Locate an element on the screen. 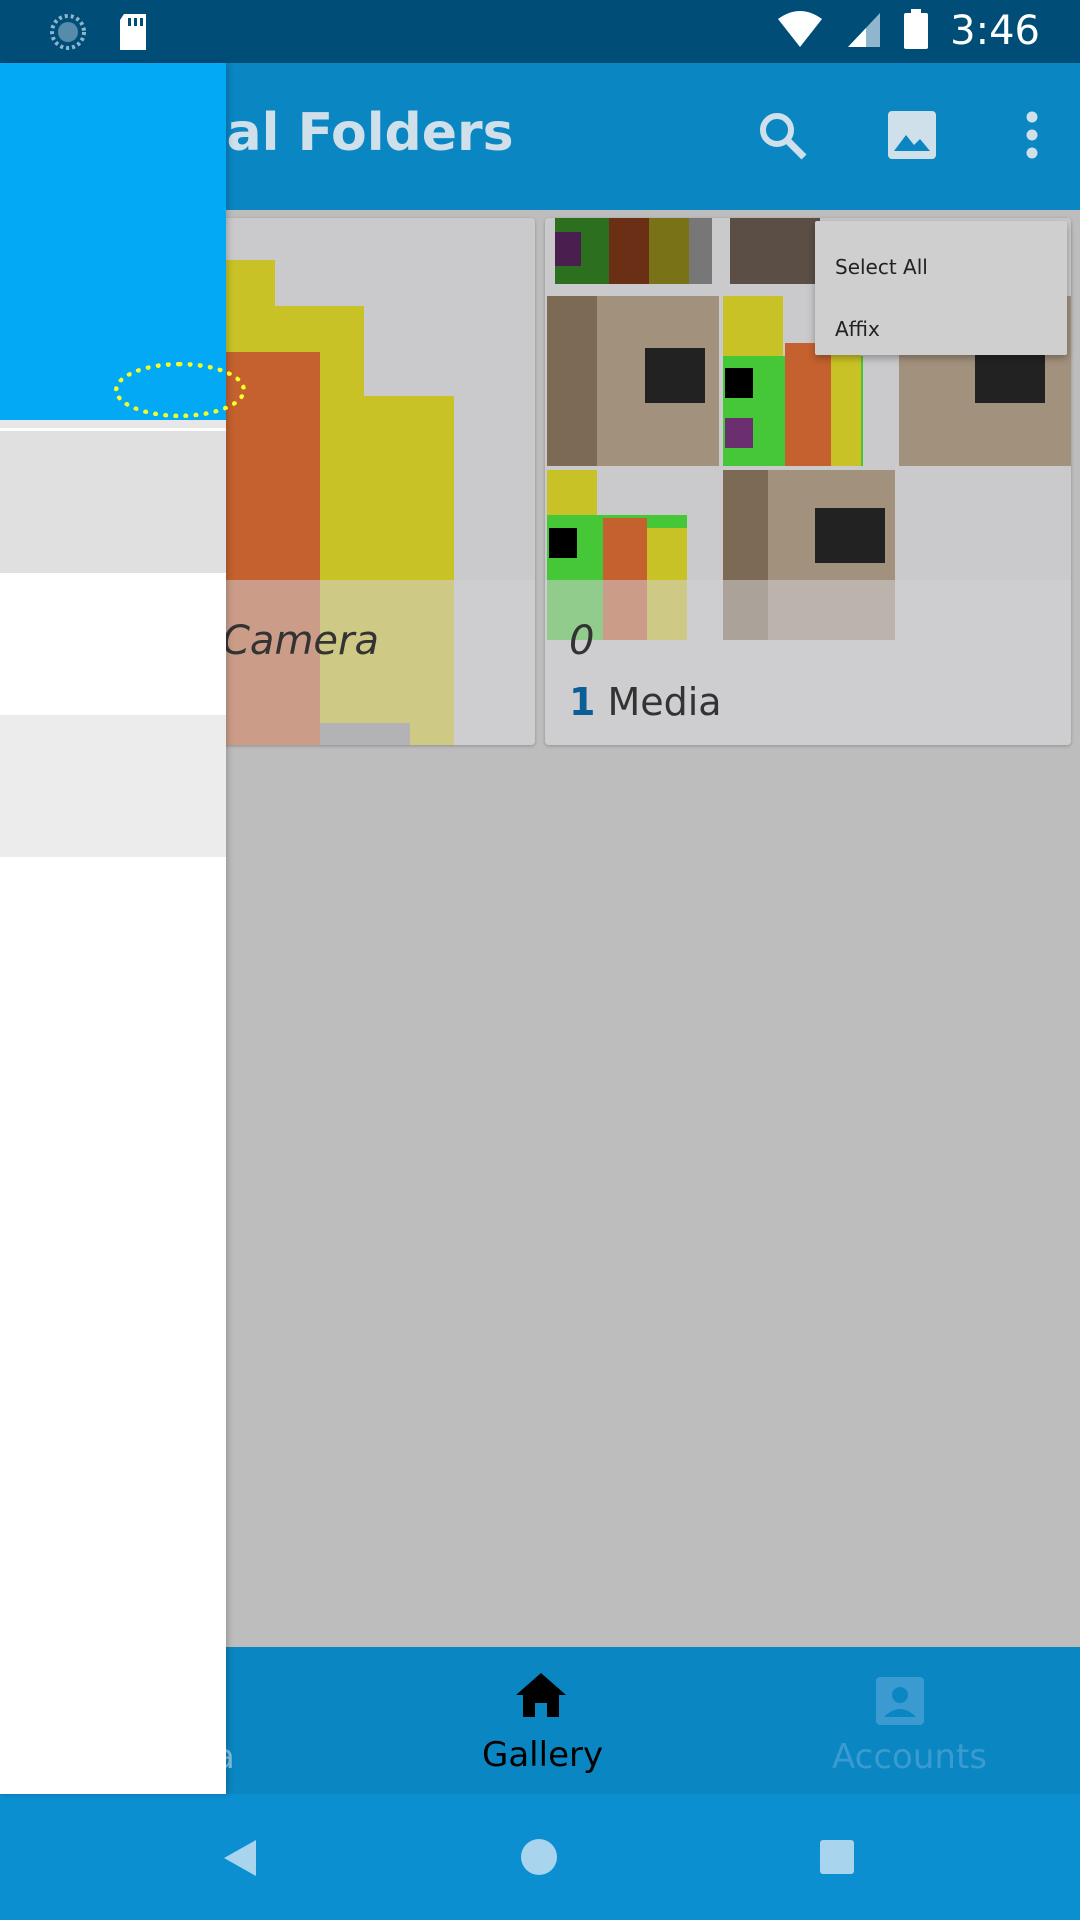 Image resolution: width=1080 pixels, height=1920 pixels. image-icon is located at coordinates (912, 135).